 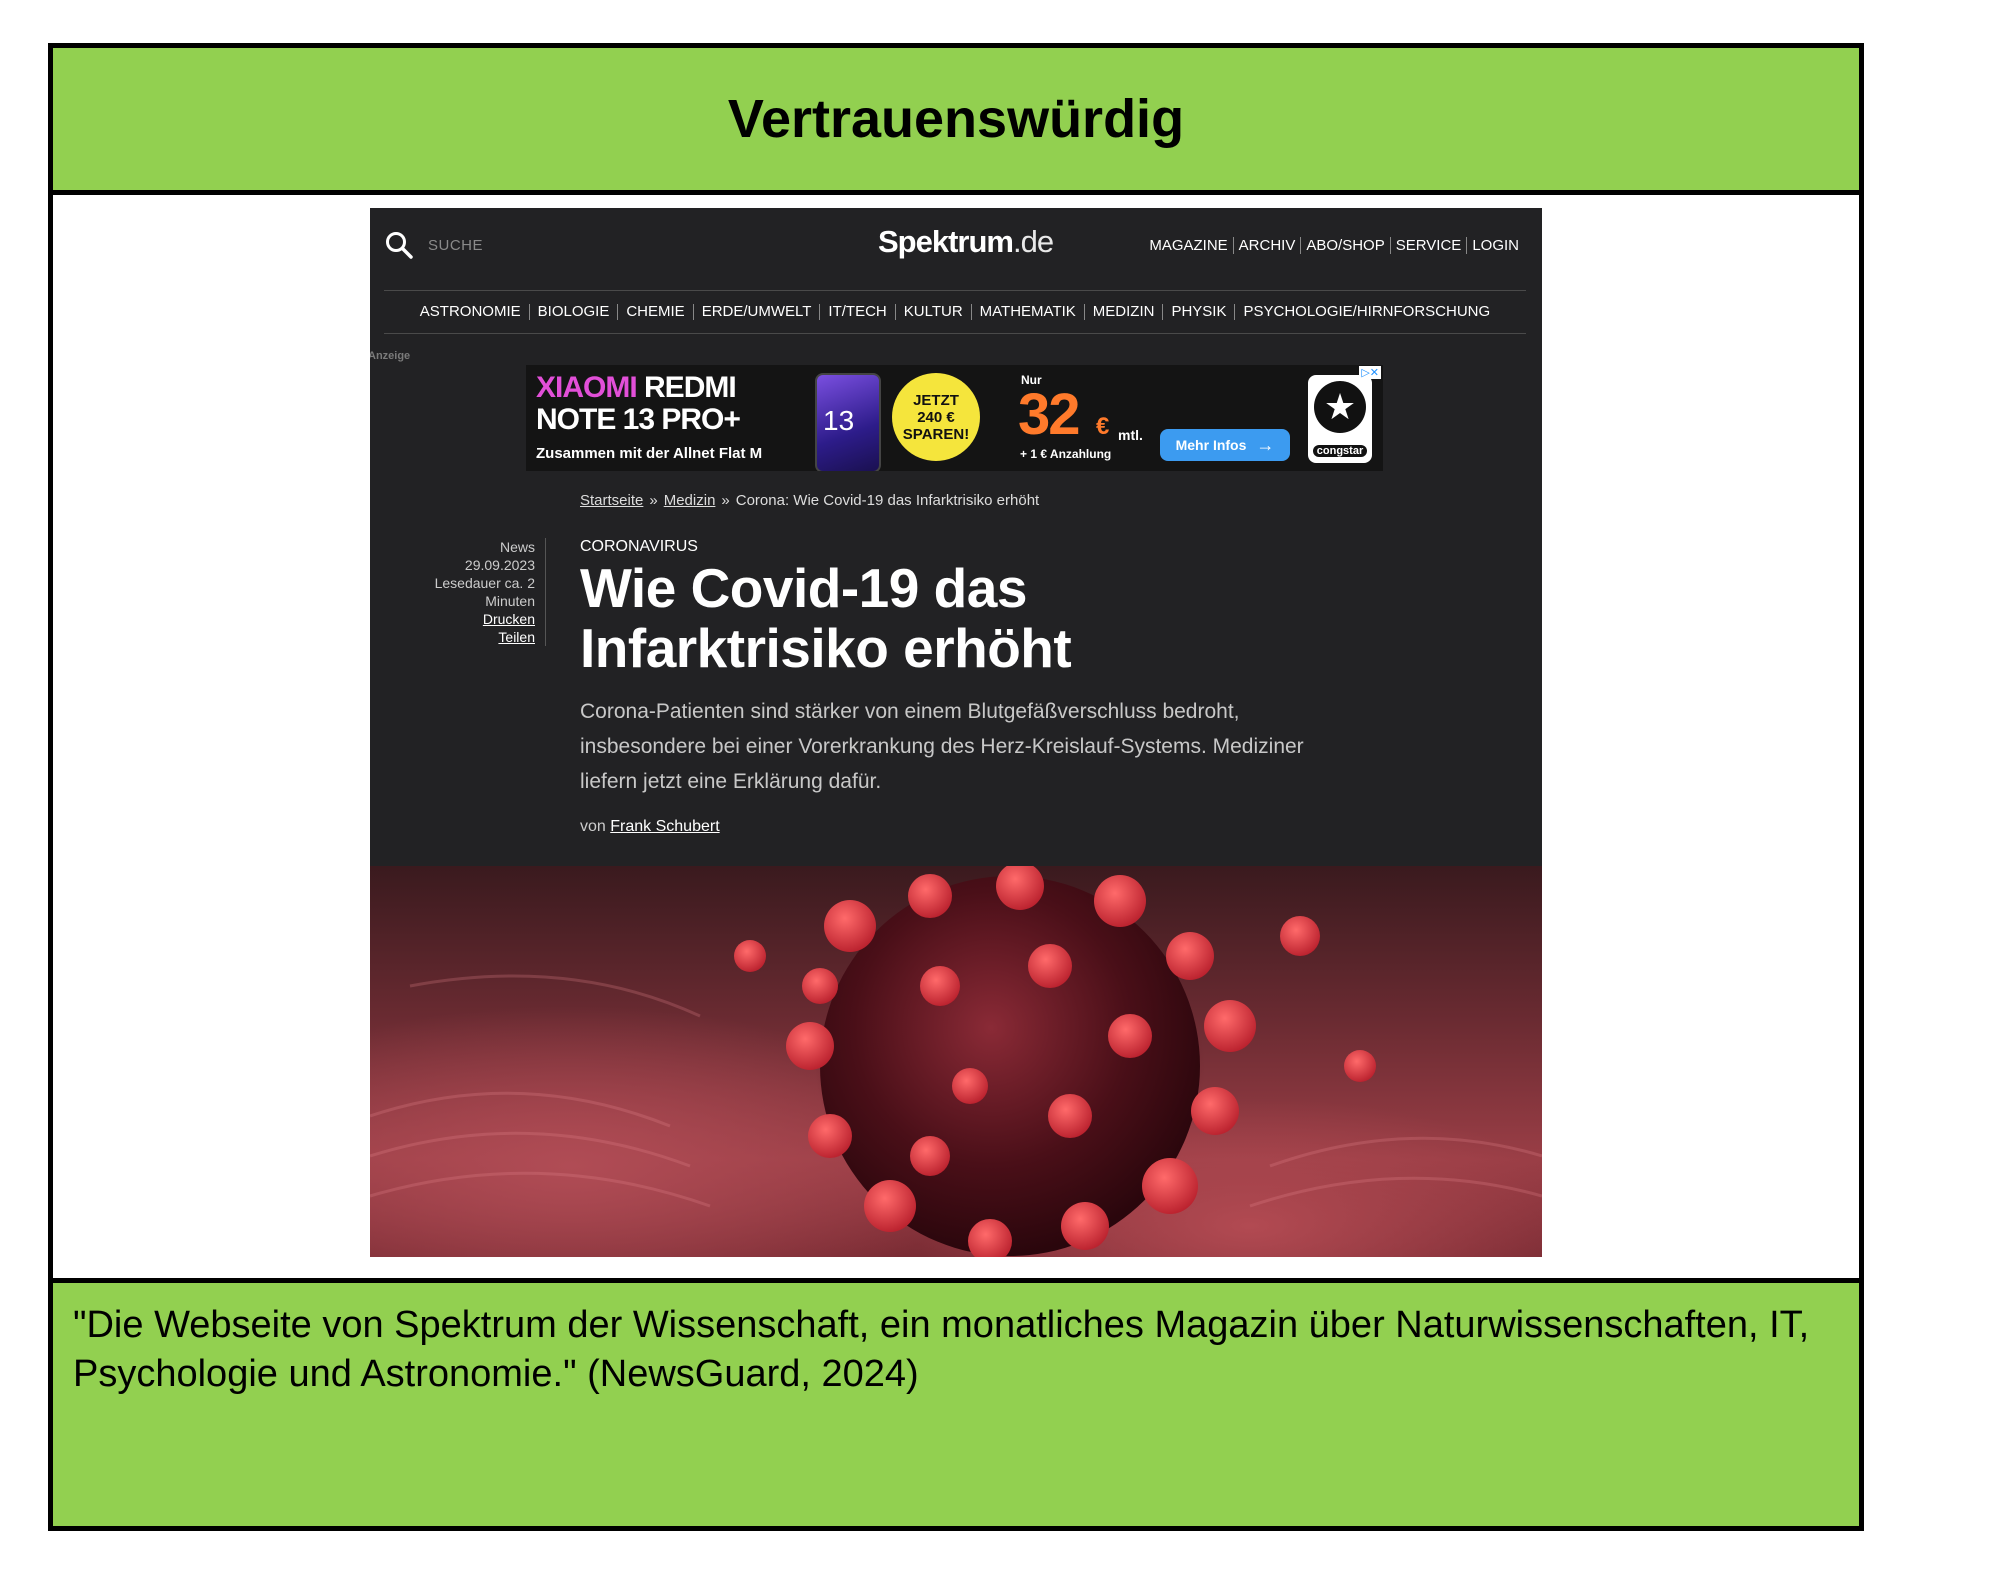 I want to click on virus-illustration, so click(x=956, y=1061).